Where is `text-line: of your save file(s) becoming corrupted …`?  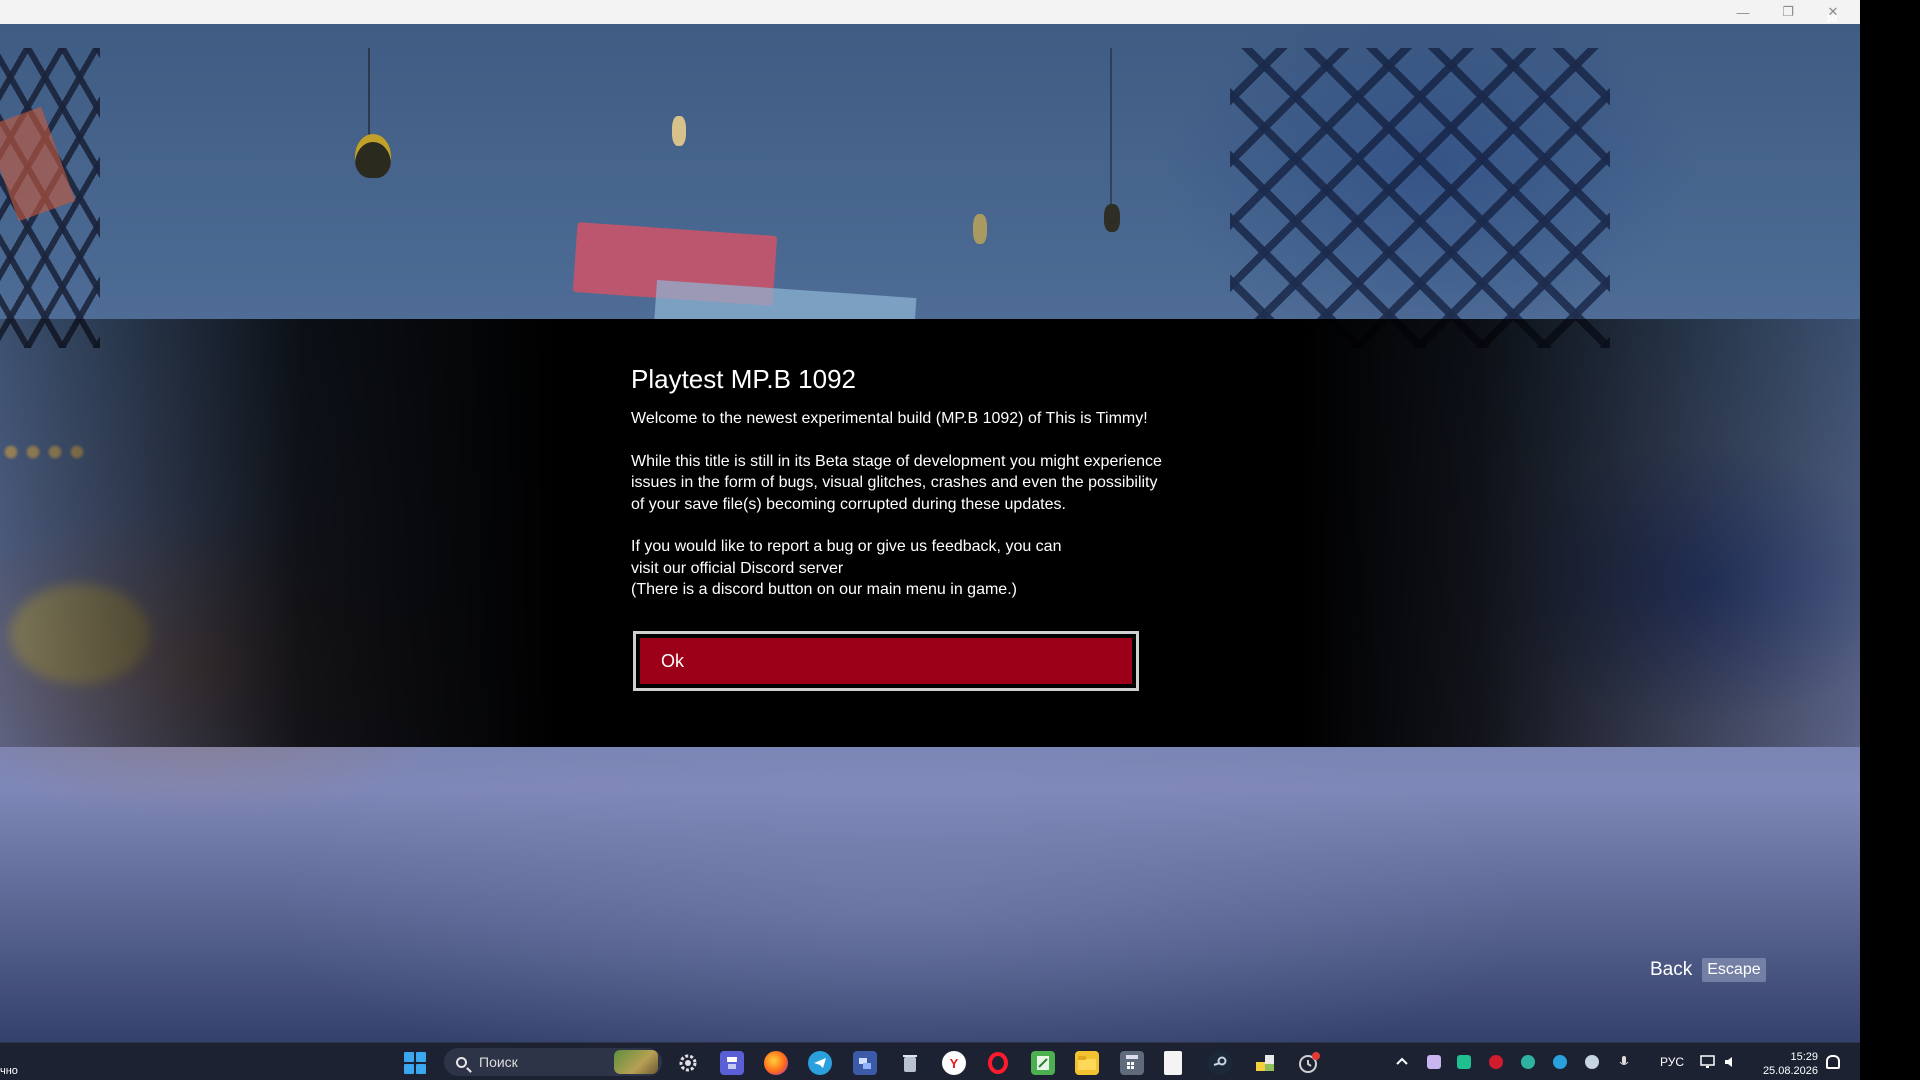
text-line: of your save file(s) becoming corrupted … is located at coordinates (848, 504).